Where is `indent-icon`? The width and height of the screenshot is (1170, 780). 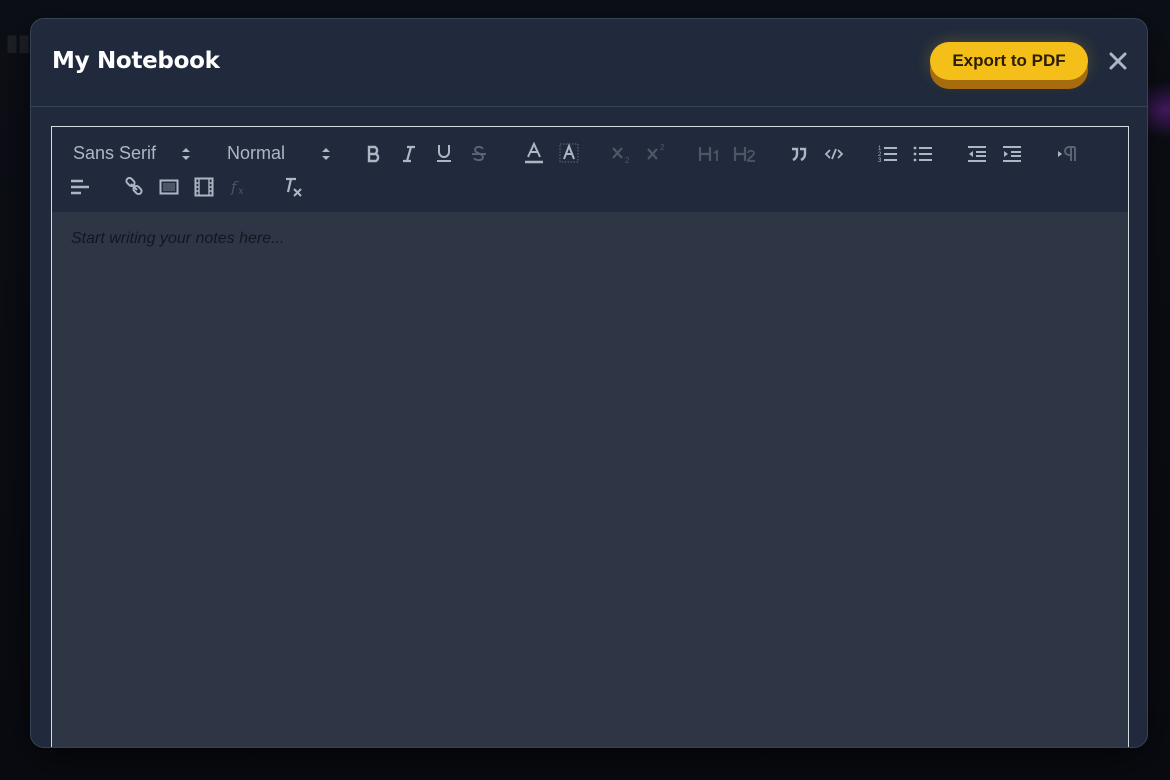
indent-icon is located at coordinates (1012, 154).